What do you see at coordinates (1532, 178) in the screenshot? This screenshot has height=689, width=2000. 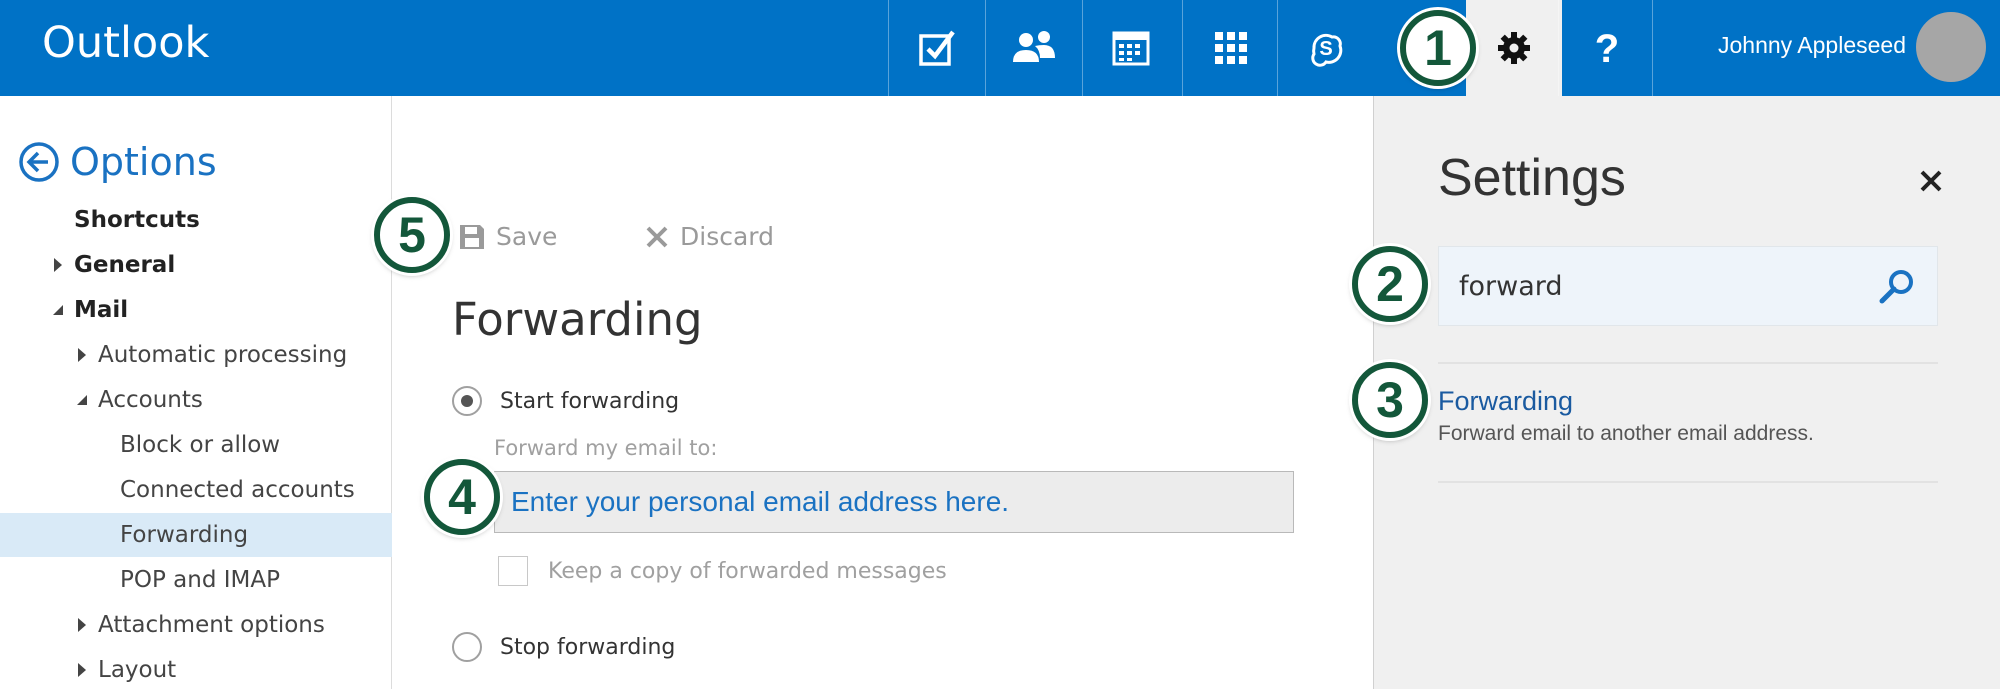 I see `settings-title: Settings` at bounding box center [1532, 178].